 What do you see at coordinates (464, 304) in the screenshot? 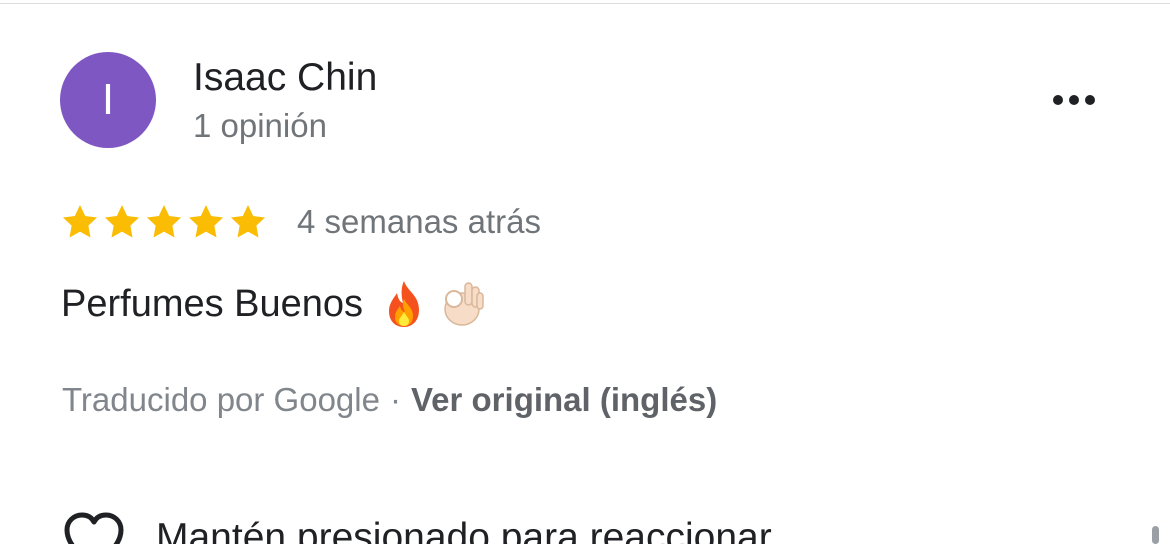
I see `ok-hand-emoji-icon` at bounding box center [464, 304].